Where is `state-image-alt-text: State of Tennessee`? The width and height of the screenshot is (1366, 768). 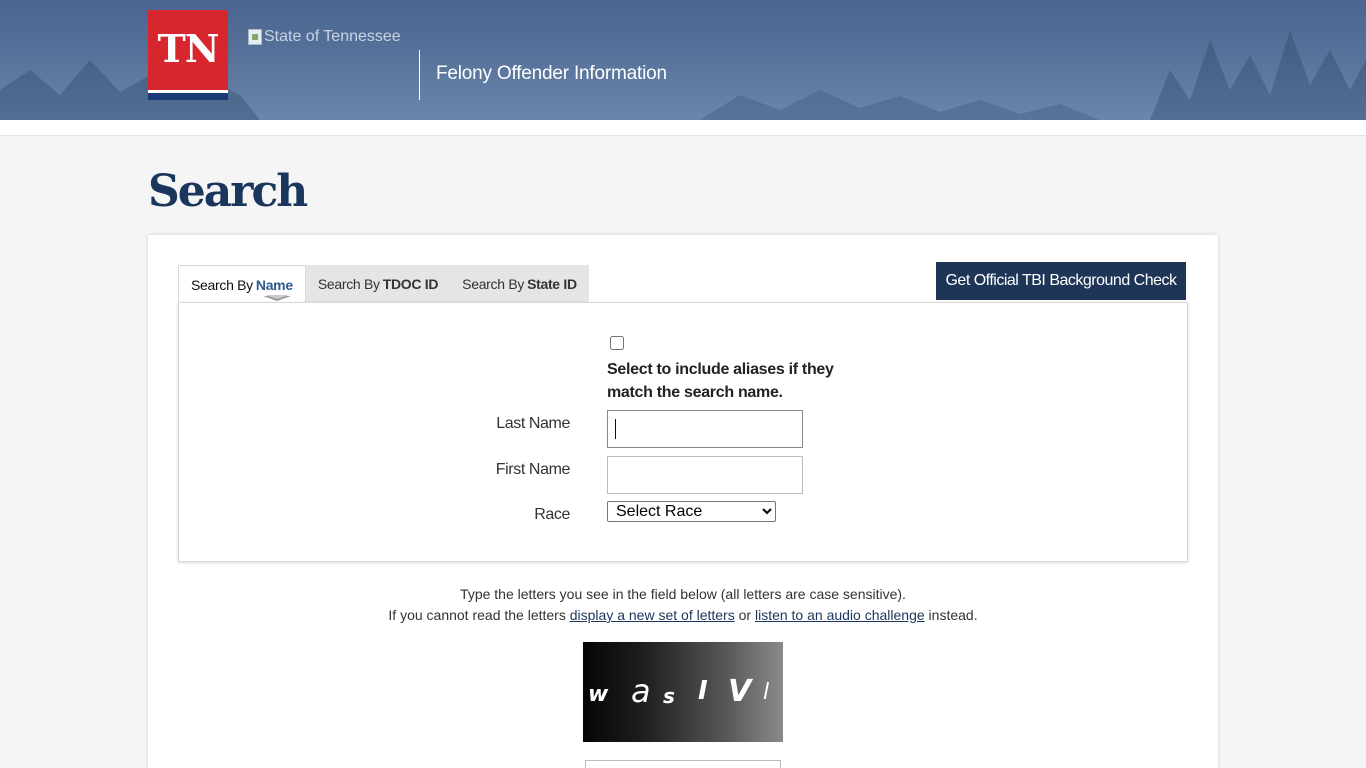 state-image-alt-text: State of Tennessee is located at coordinates (332, 36).